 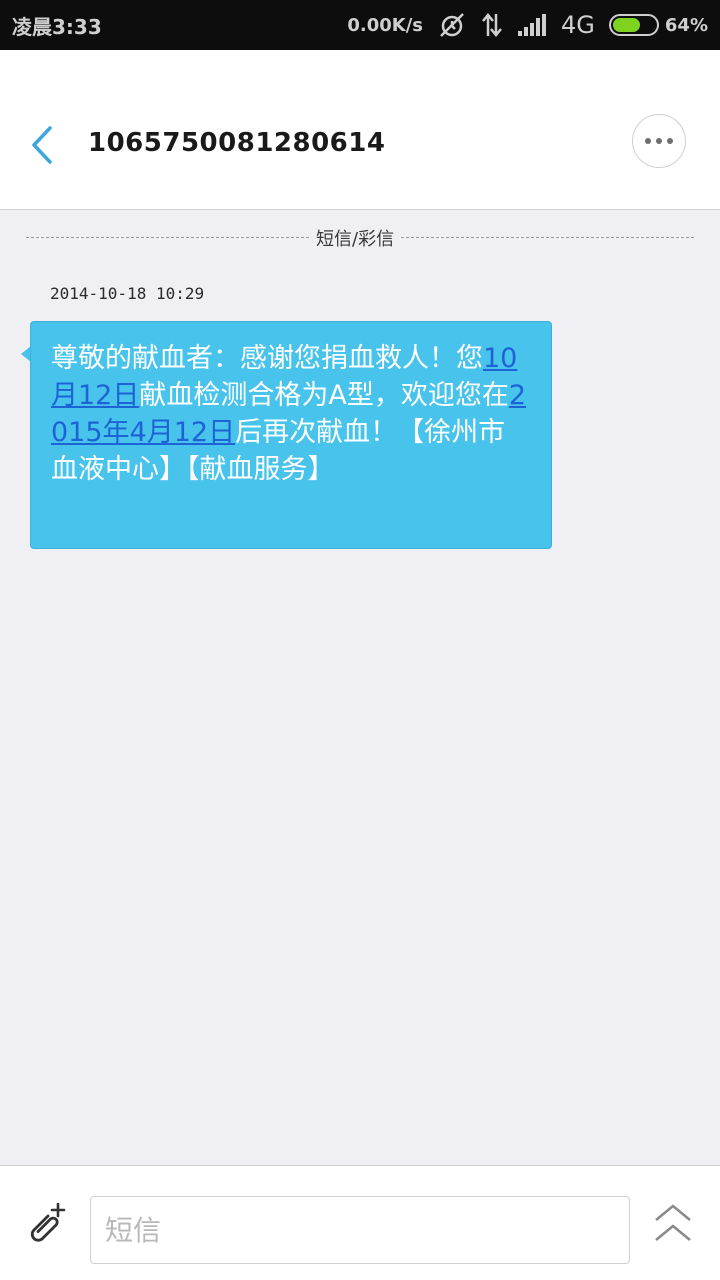 I want to click on battery-icon, so click(x=633, y=25).